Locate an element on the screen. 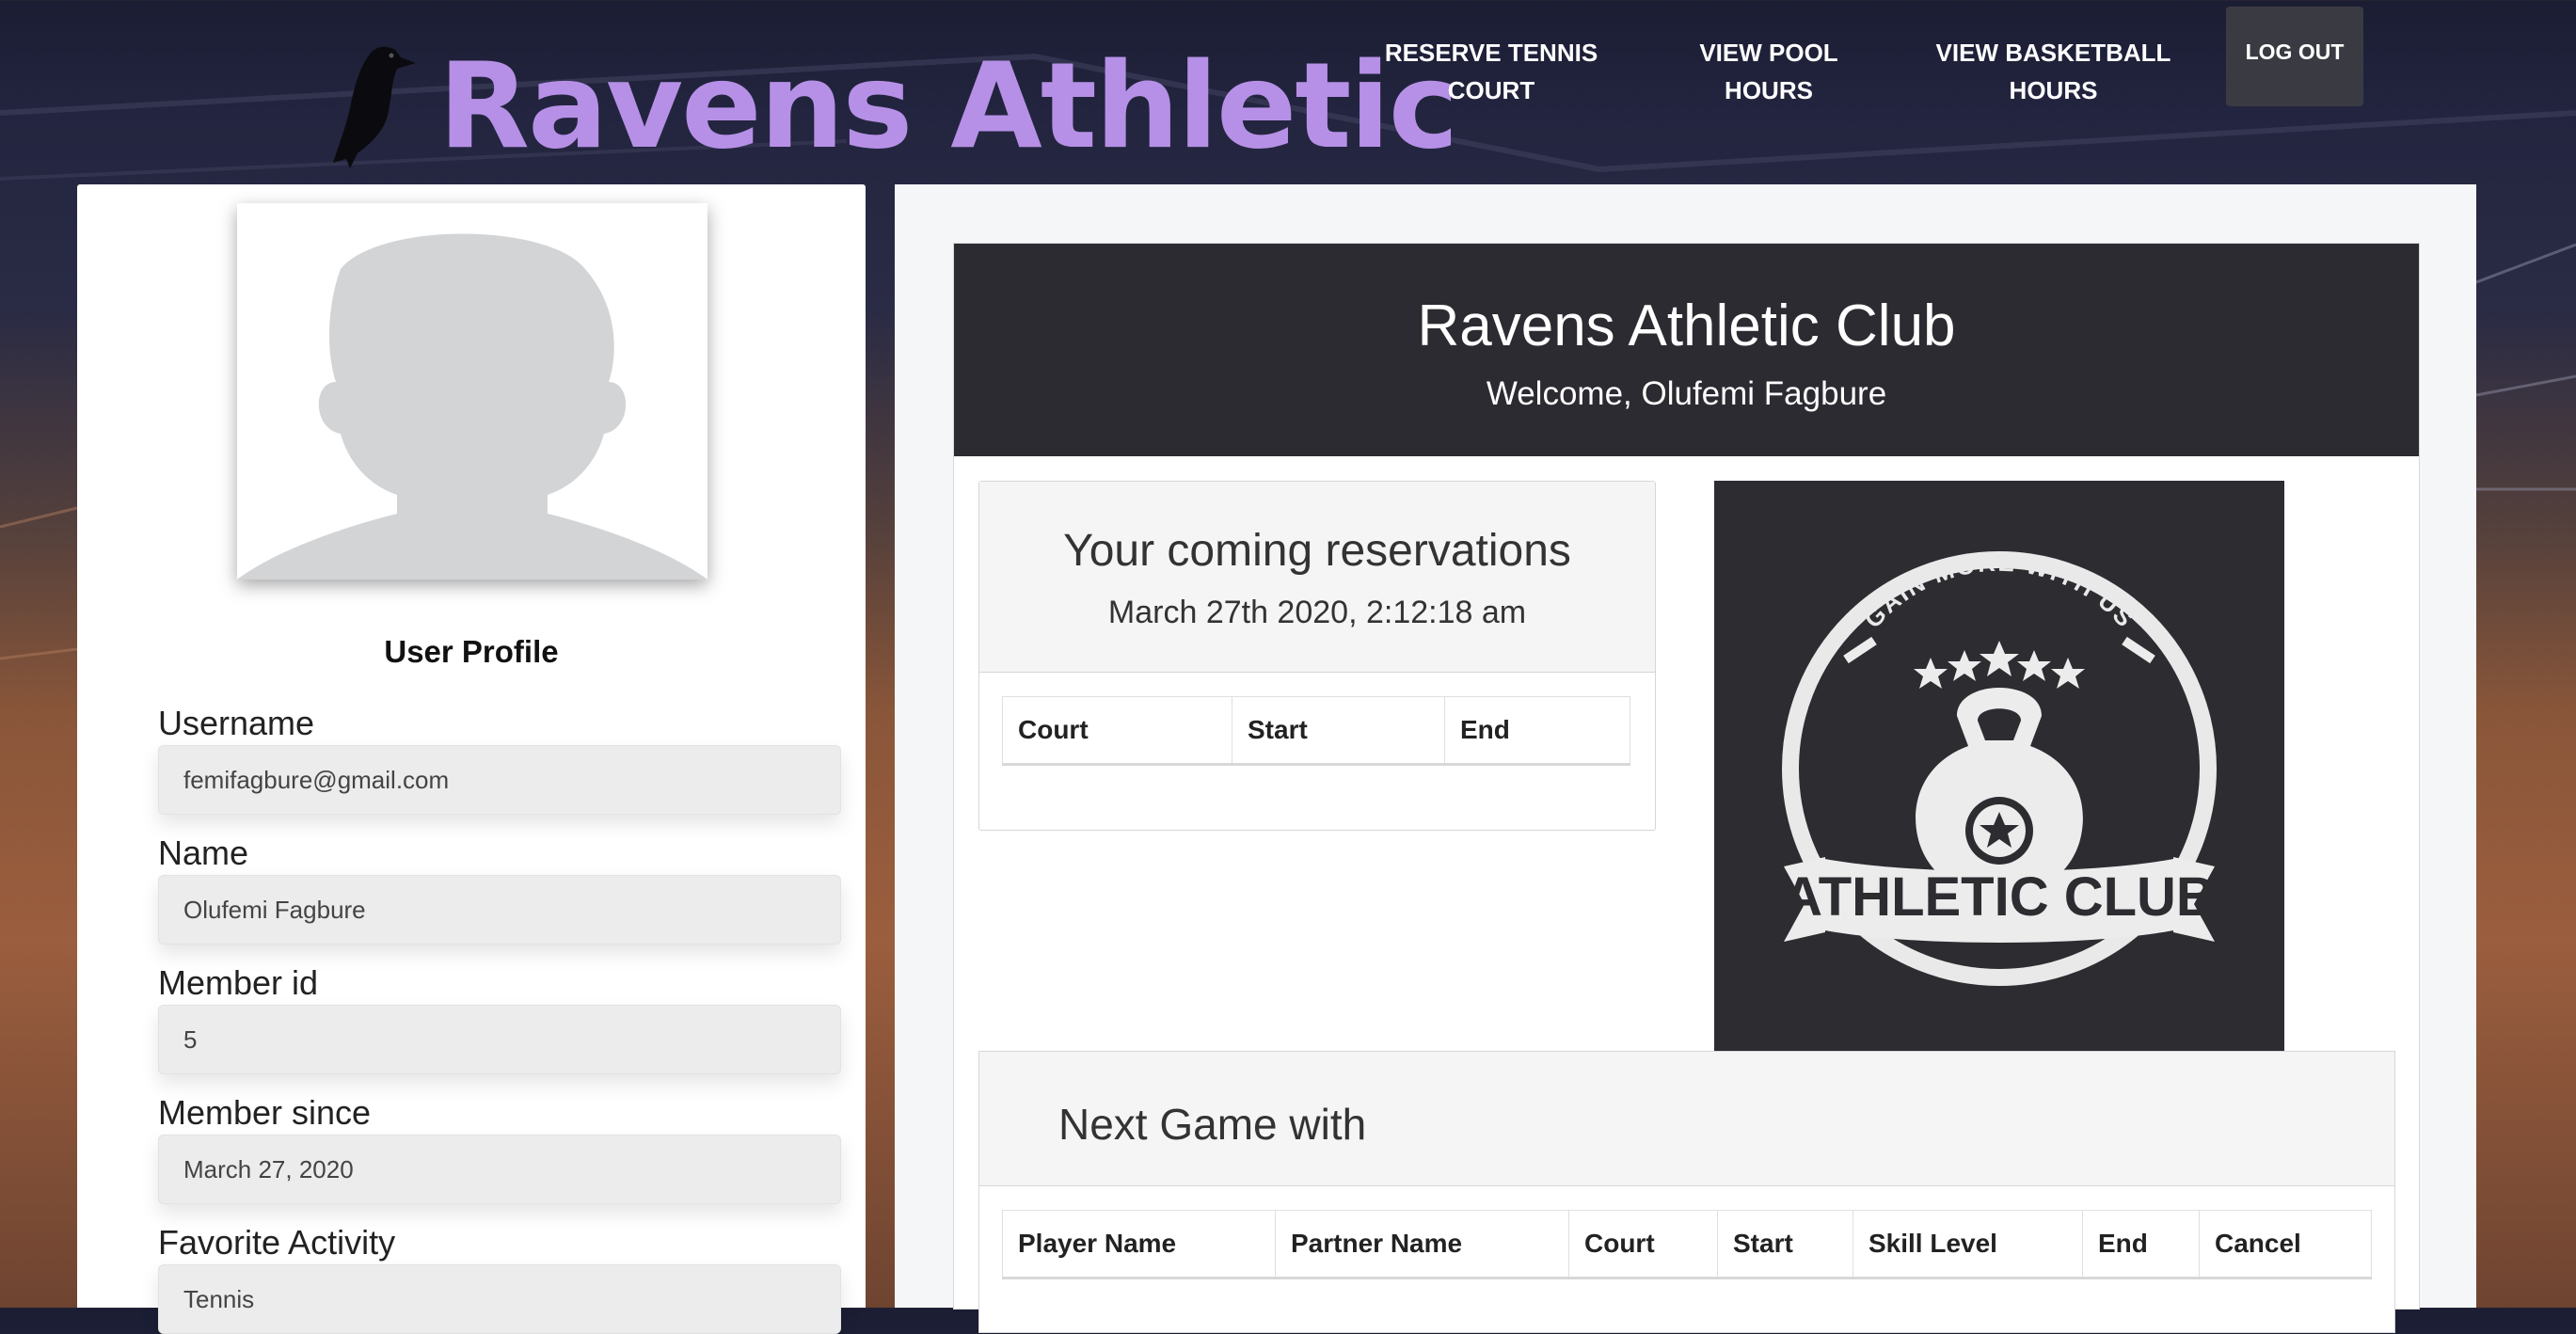 Image resolution: width=2576 pixels, height=1334 pixels. athletic-club-logo-graphic: GAIN MORE WITH US ATHLETIC CLUB is located at coordinates (1999, 767).